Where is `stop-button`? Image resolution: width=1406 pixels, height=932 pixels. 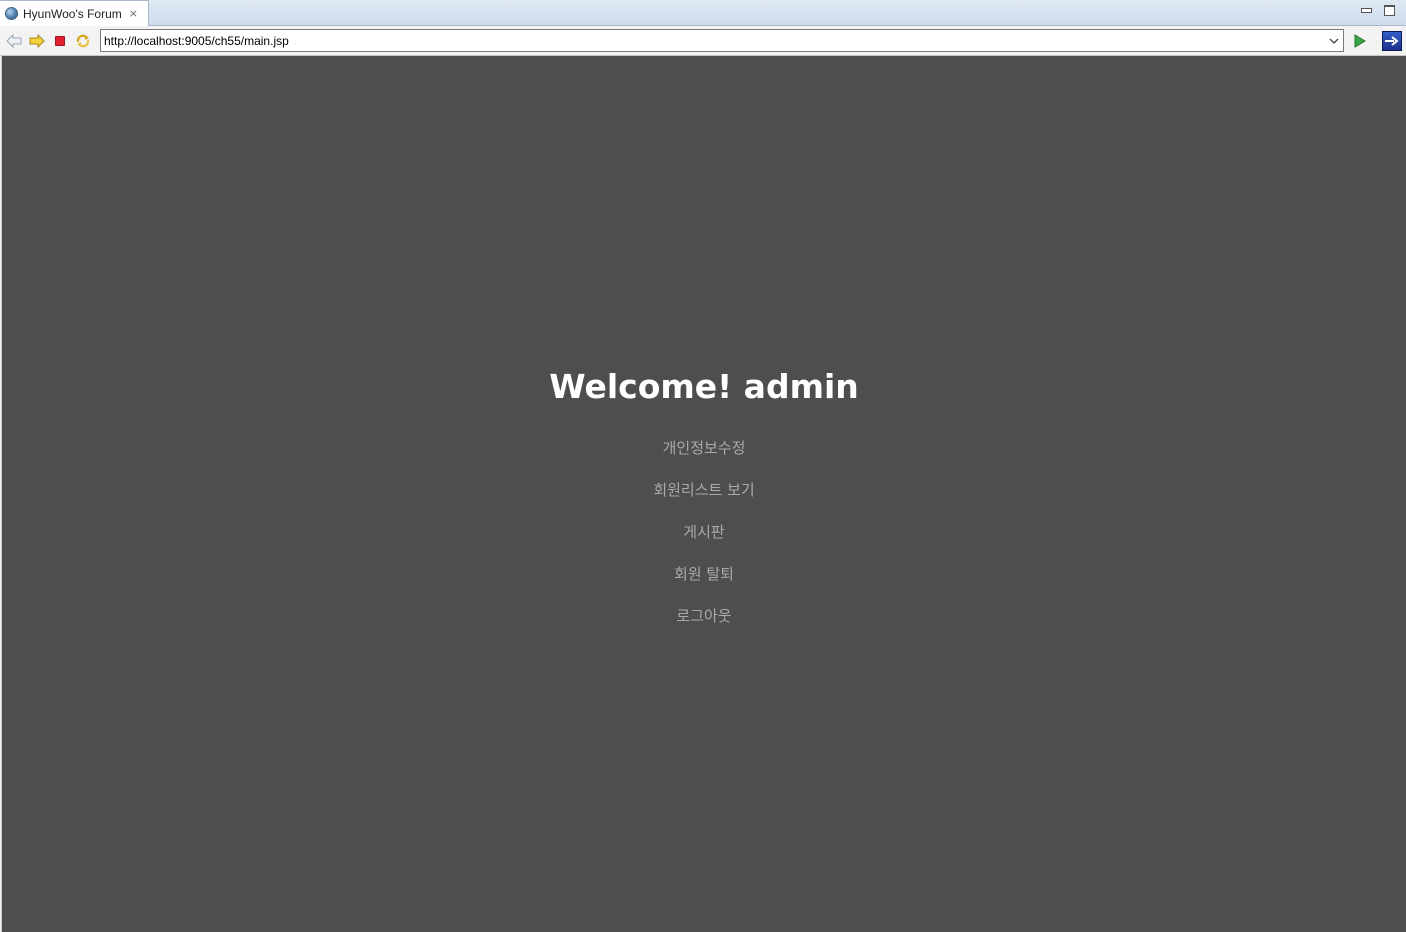 stop-button is located at coordinates (60, 41).